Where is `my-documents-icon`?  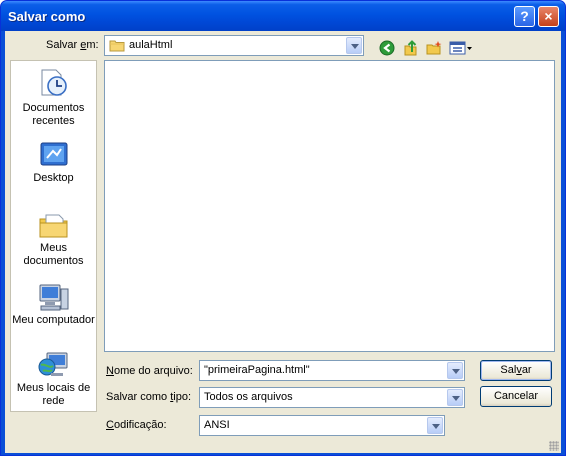
my-documents-icon is located at coordinates (53, 226).